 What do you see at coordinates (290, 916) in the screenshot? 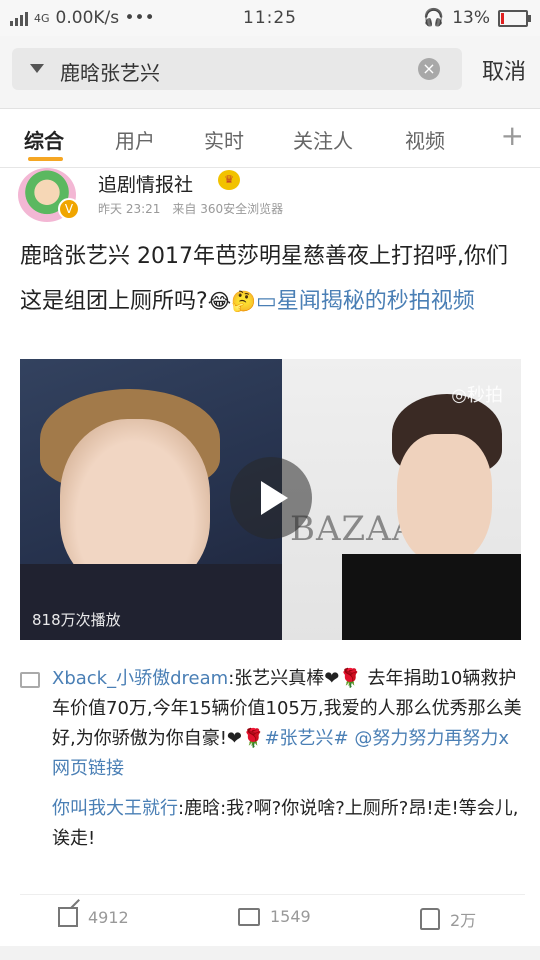
I see `comment-count: 1549` at bounding box center [290, 916].